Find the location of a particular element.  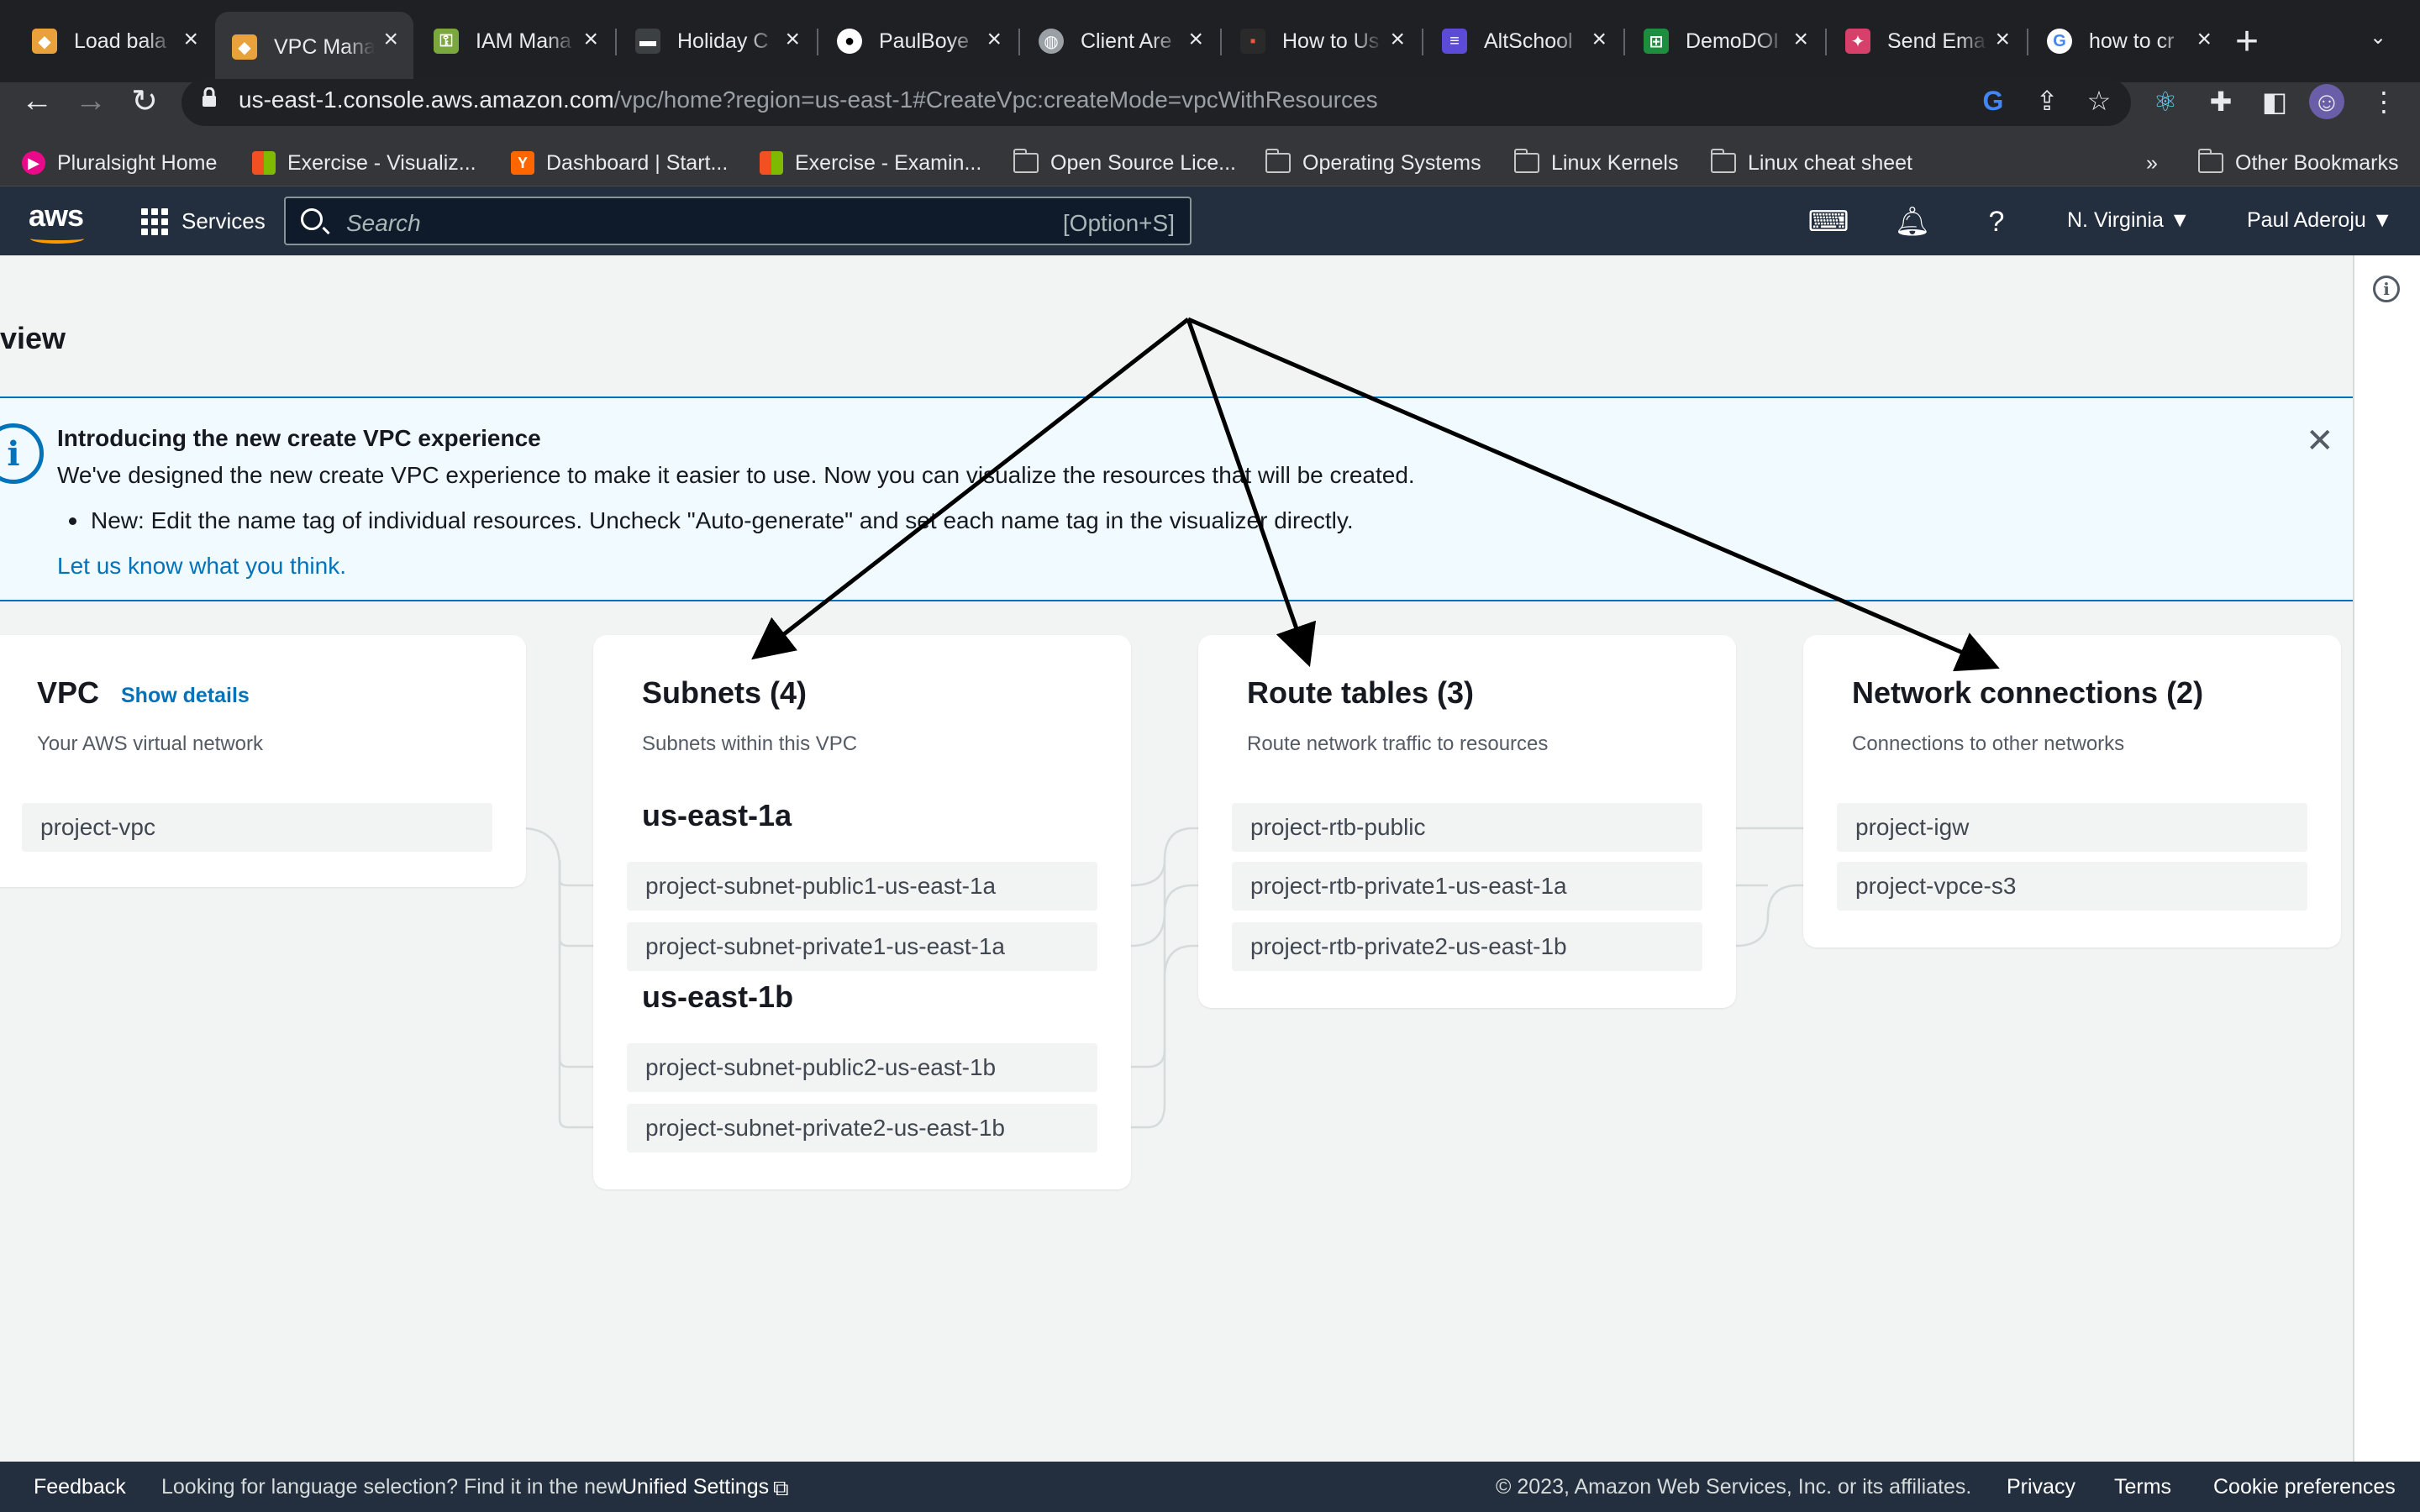

terms-link: Terms is located at coordinates (2143, 1487).